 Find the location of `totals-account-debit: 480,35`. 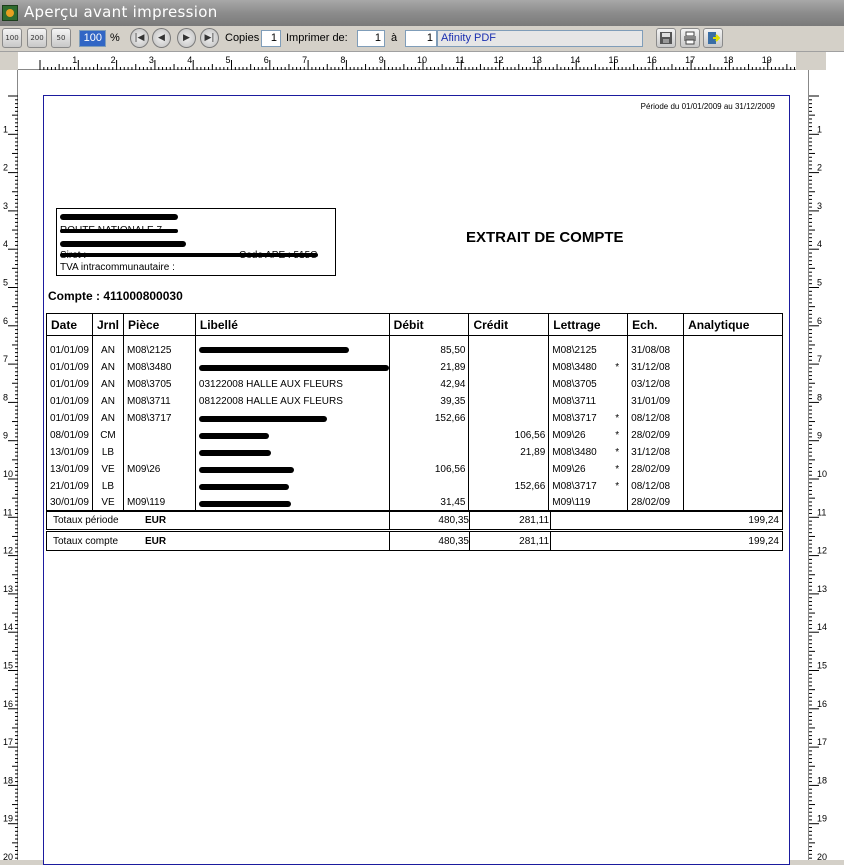

totals-account-debit: 480,35 is located at coordinates (453, 541).